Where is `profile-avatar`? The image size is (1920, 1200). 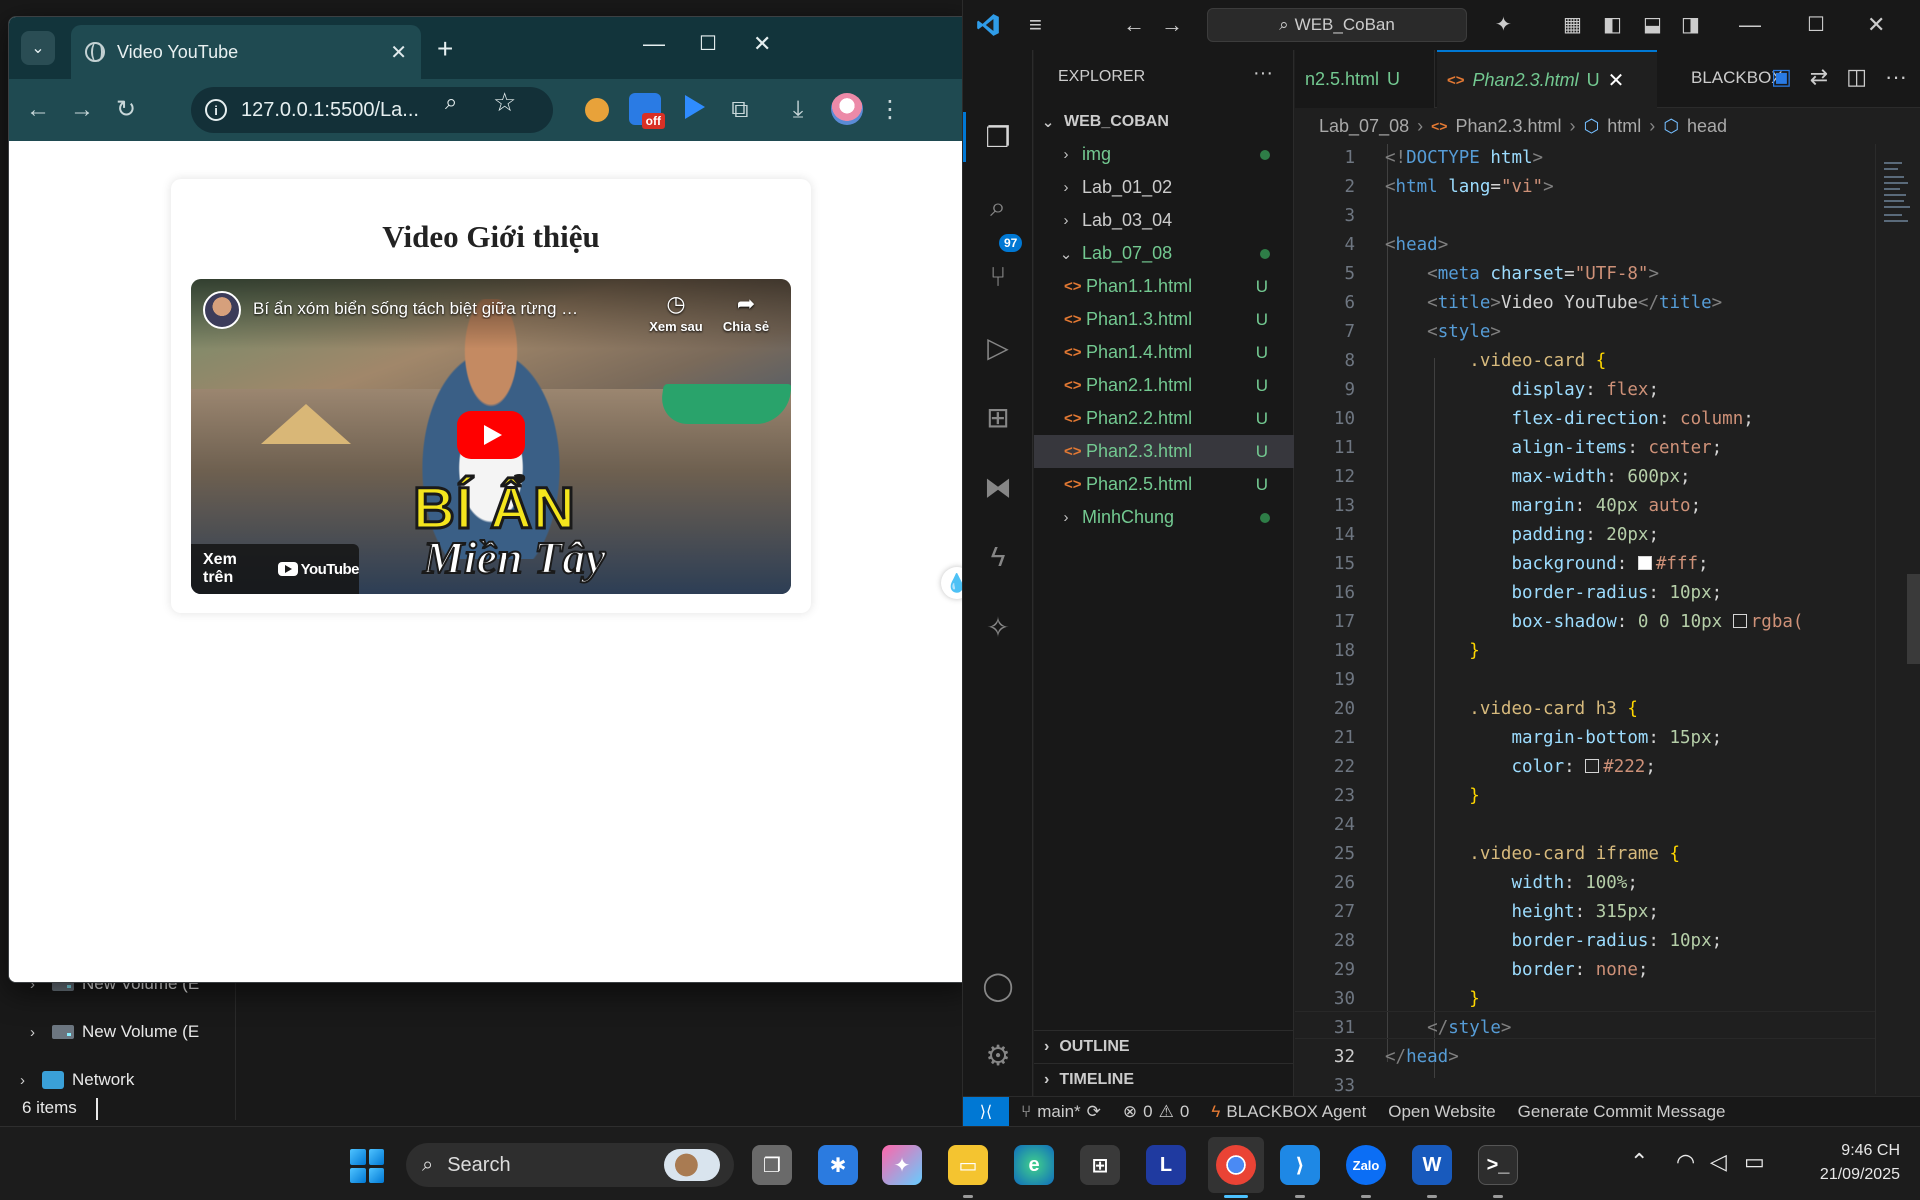
profile-avatar is located at coordinates (847, 109).